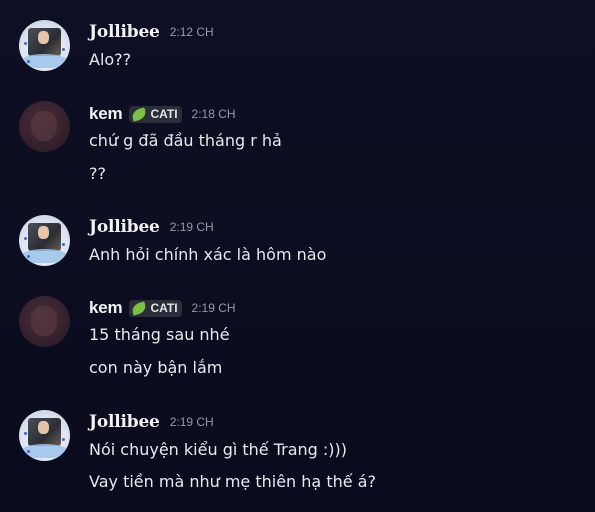  I want to click on message-text: 15 tháng sau nhé, so click(159, 334).